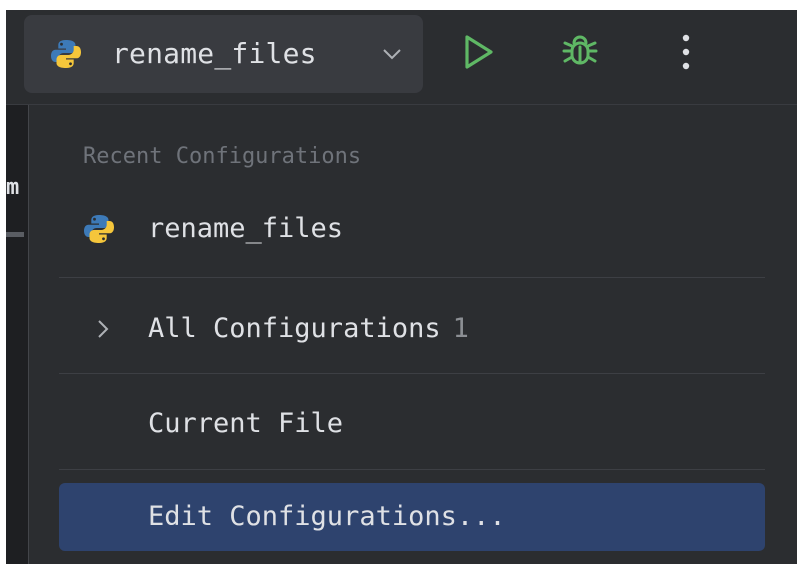 This screenshot has width=797, height=564. I want to click on run-configuration-name: rename_files, so click(214, 53).